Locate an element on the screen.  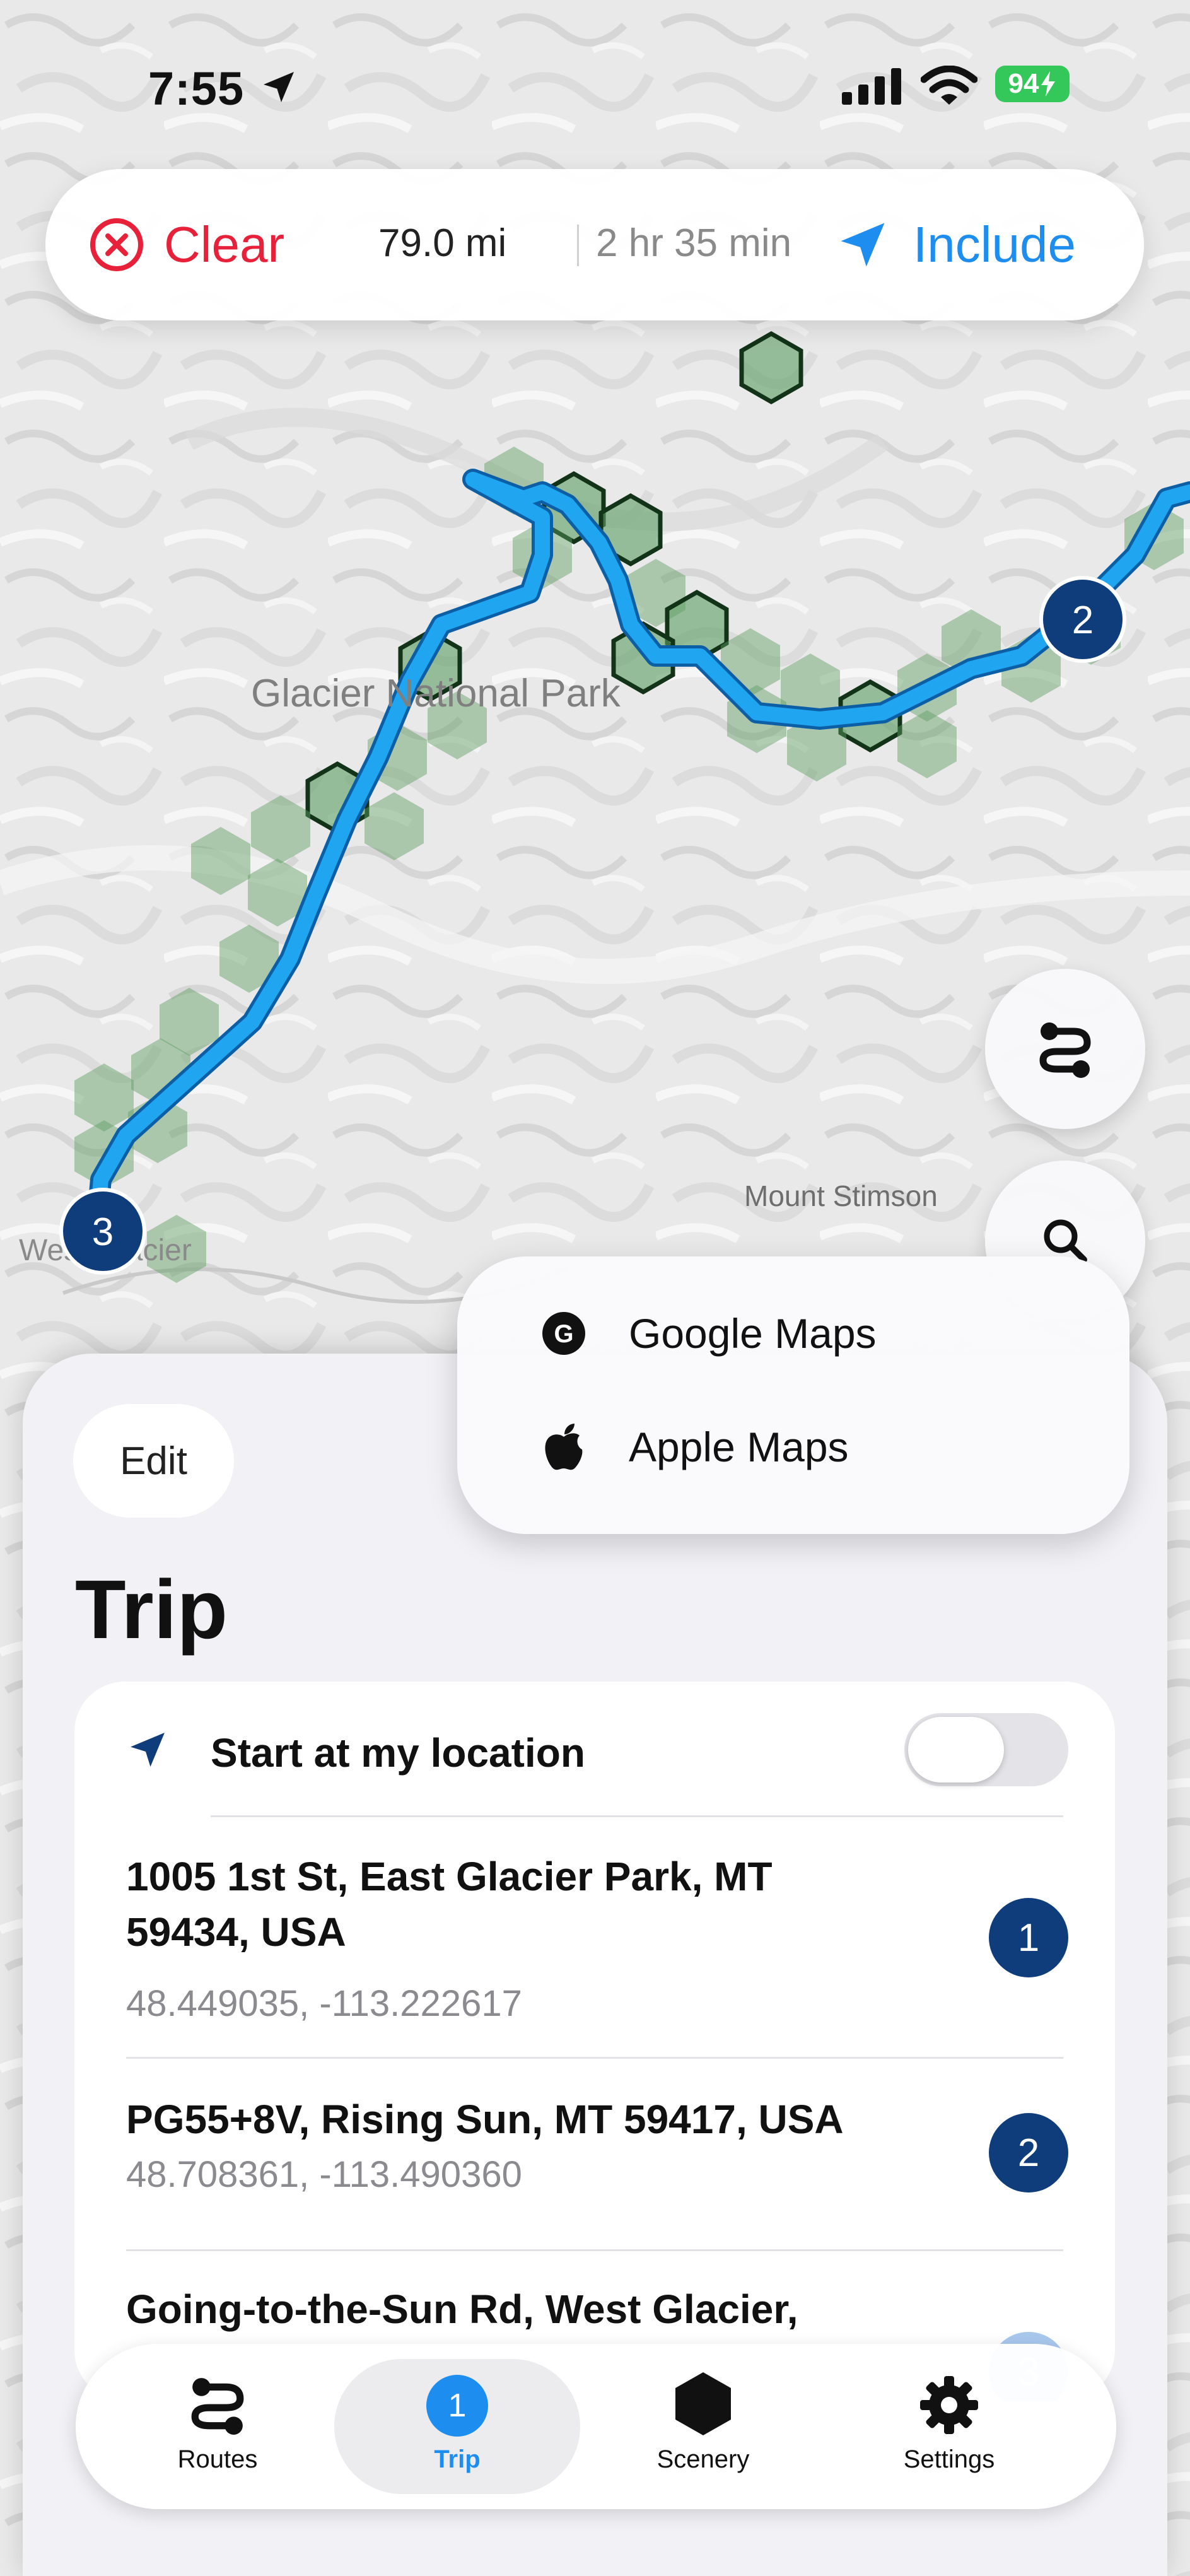
battery-indicator: 94 is located at coordinates (1032, 84).